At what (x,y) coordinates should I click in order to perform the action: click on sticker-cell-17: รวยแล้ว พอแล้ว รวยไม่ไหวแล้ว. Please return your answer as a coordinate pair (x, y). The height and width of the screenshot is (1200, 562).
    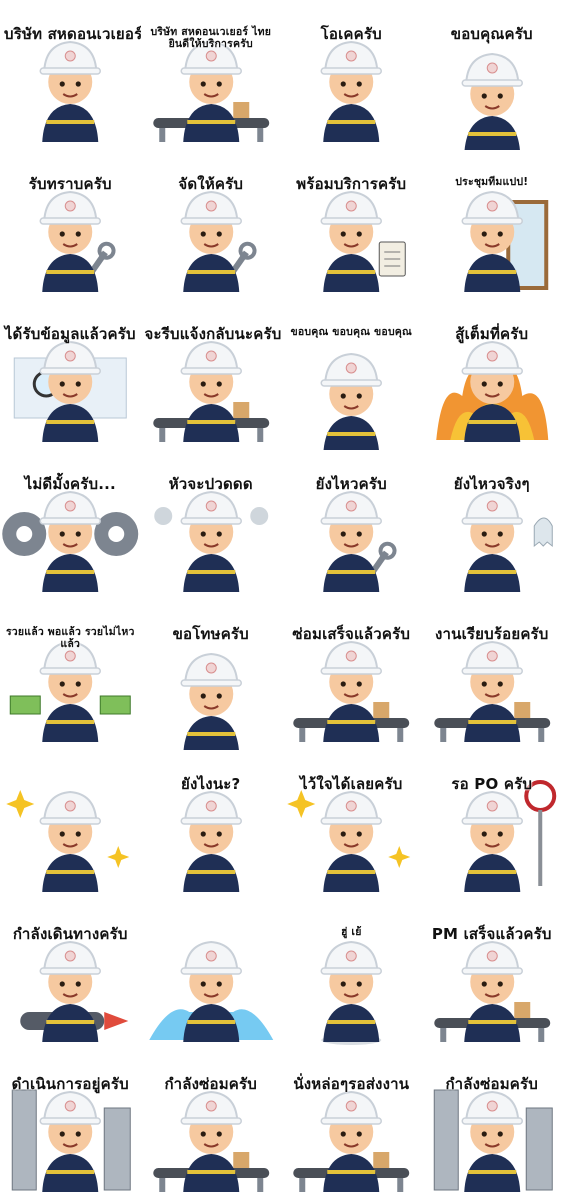
    Looking at the image, I should click on (70, 675).